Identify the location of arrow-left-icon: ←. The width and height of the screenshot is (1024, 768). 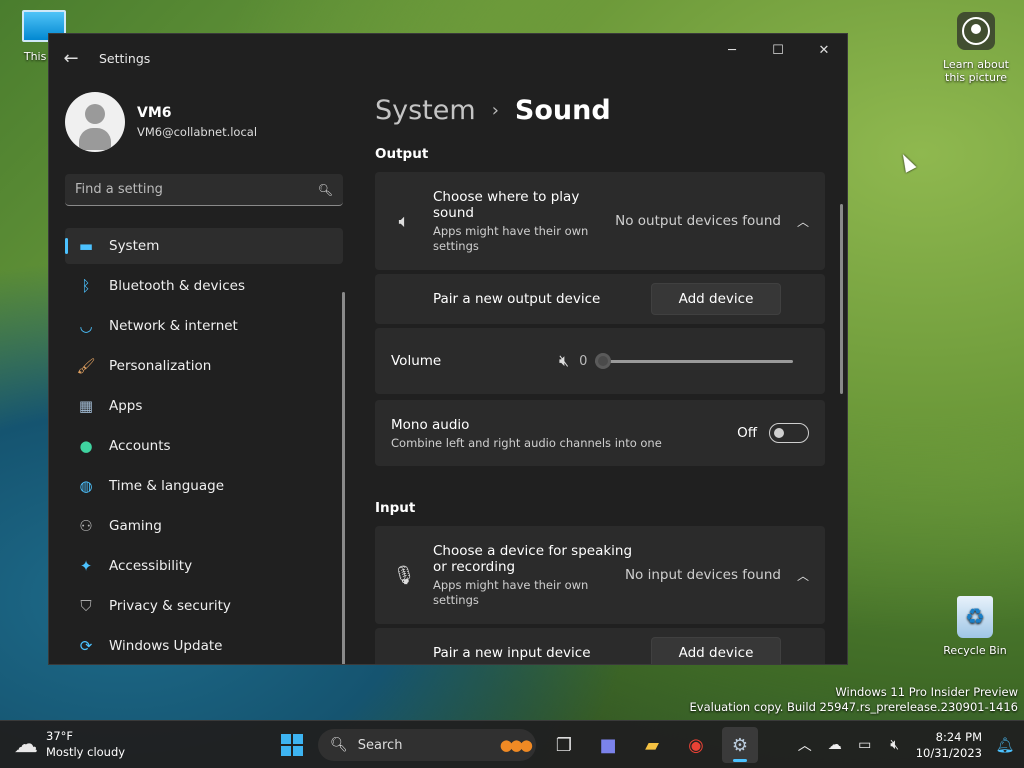
(71, 58).